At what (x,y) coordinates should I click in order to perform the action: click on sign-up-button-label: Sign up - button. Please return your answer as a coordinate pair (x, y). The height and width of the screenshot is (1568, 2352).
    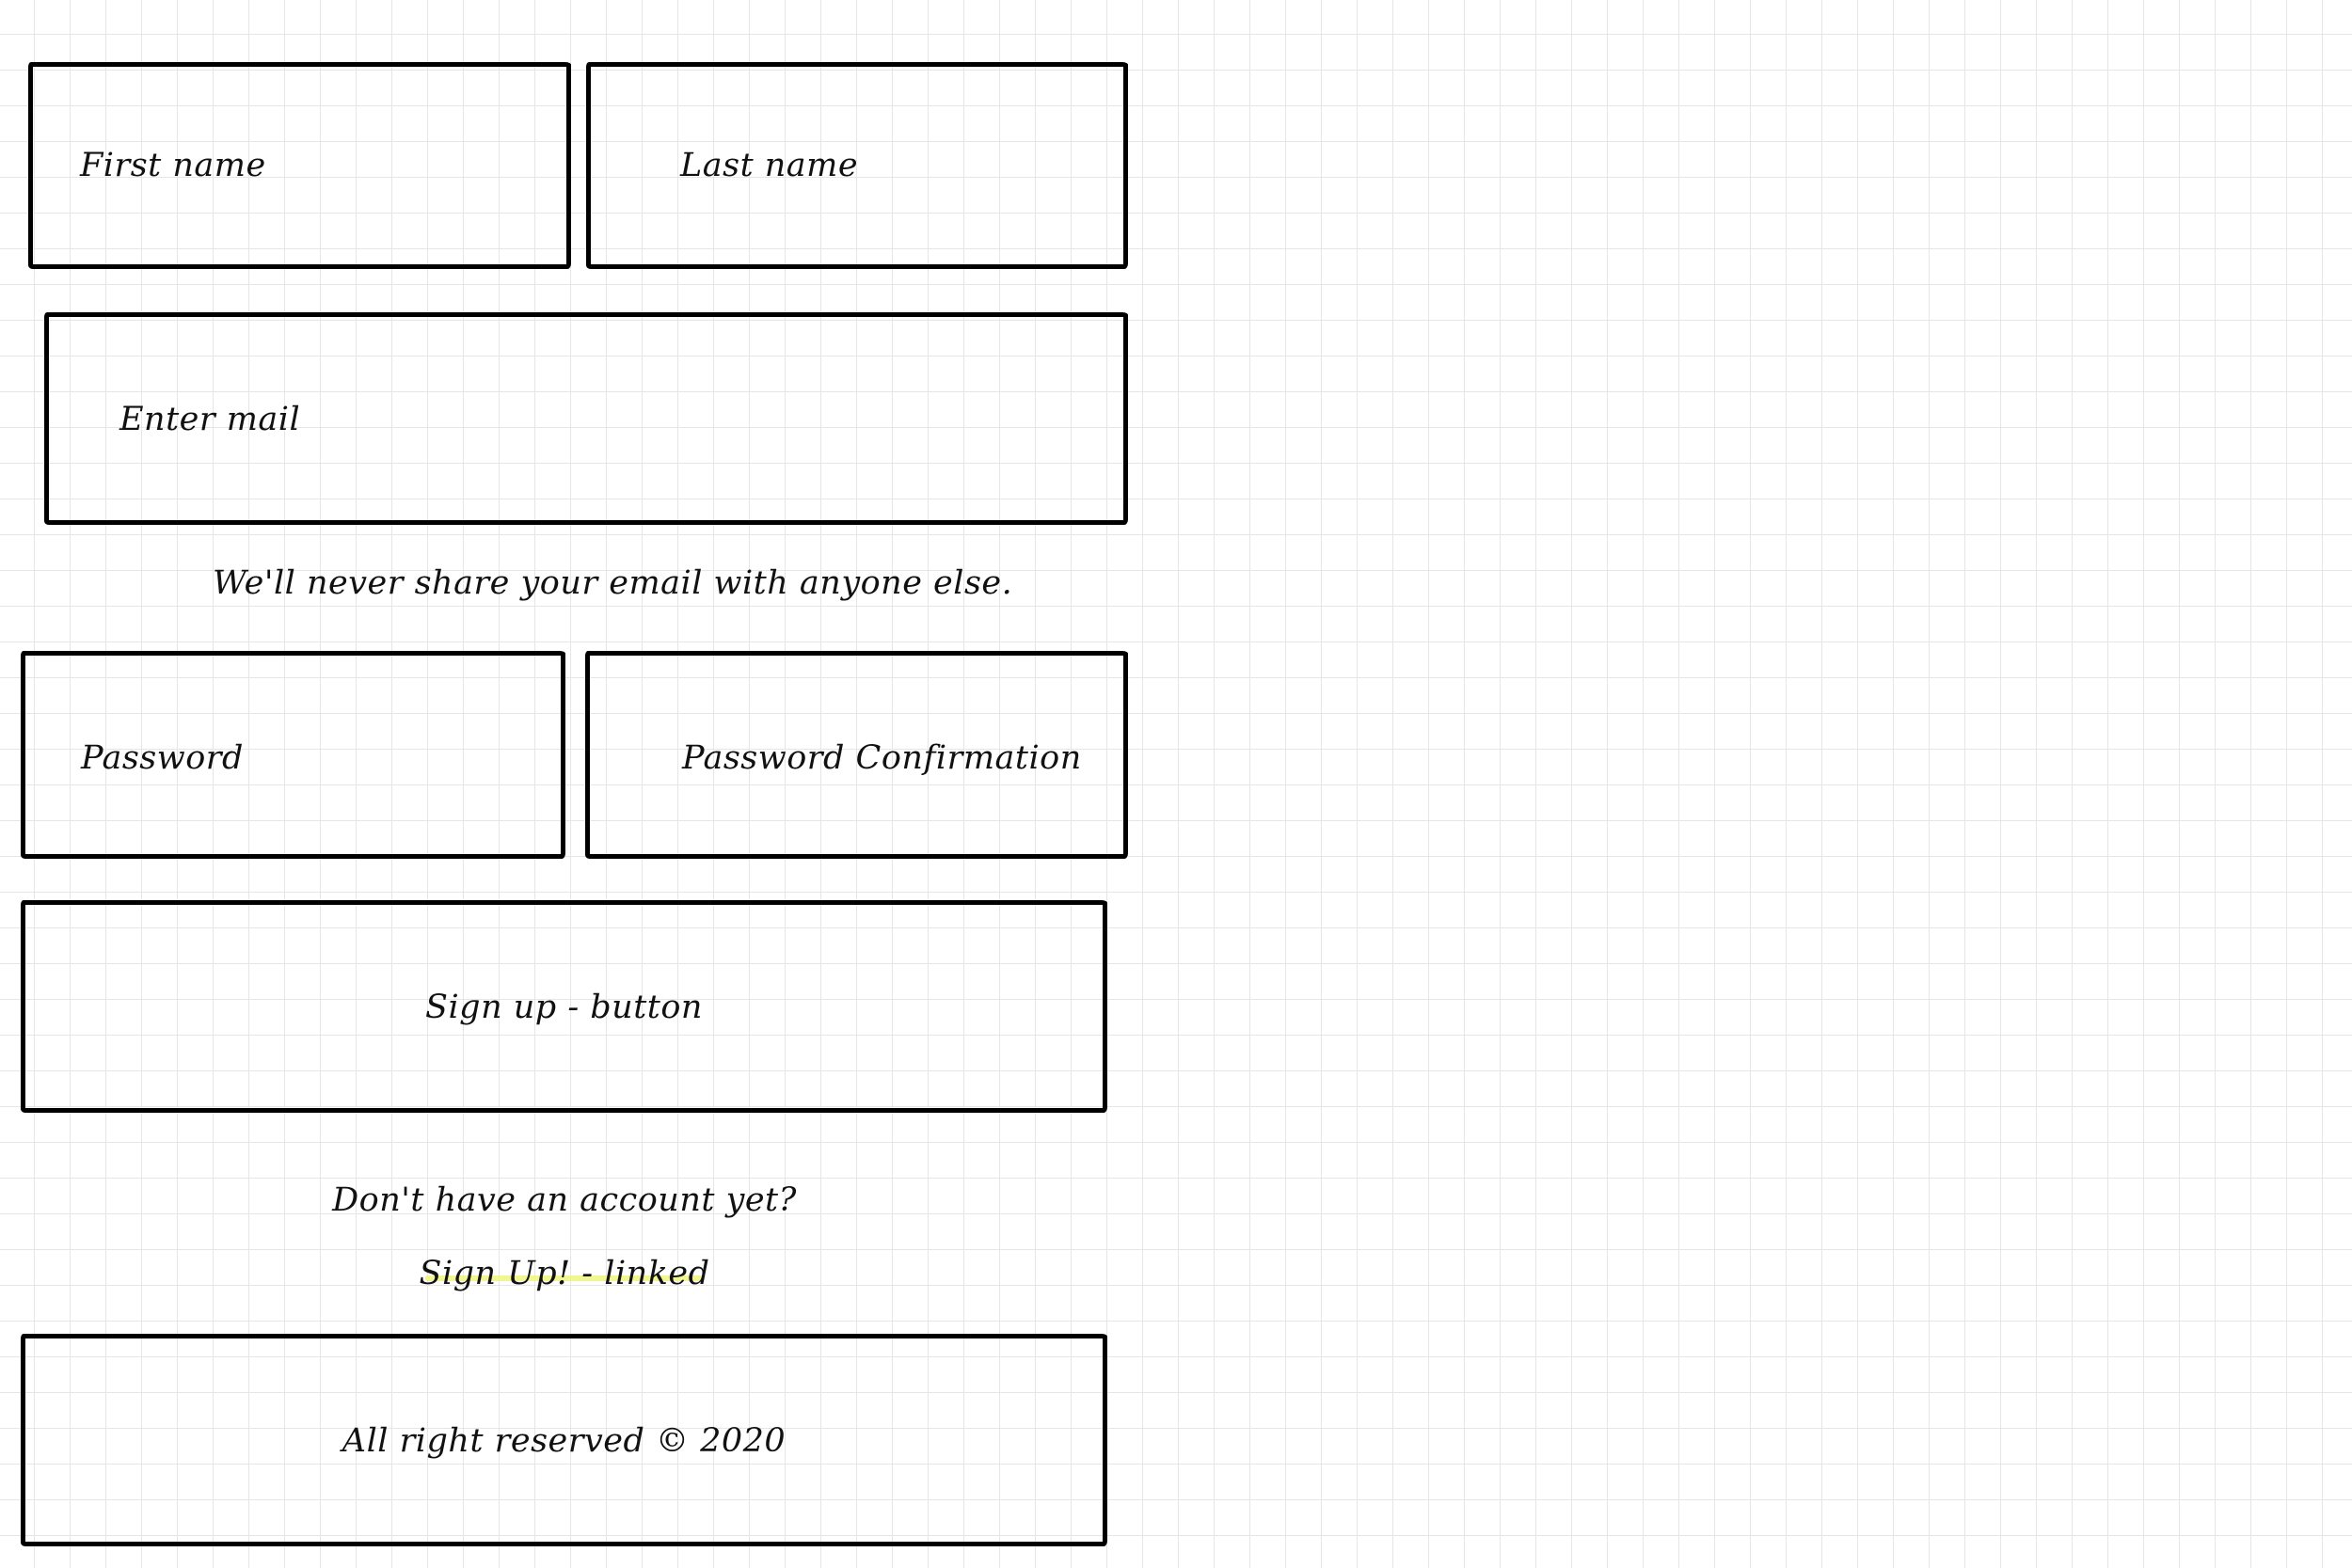
    Looking at the image, I should click on (564, 1008).